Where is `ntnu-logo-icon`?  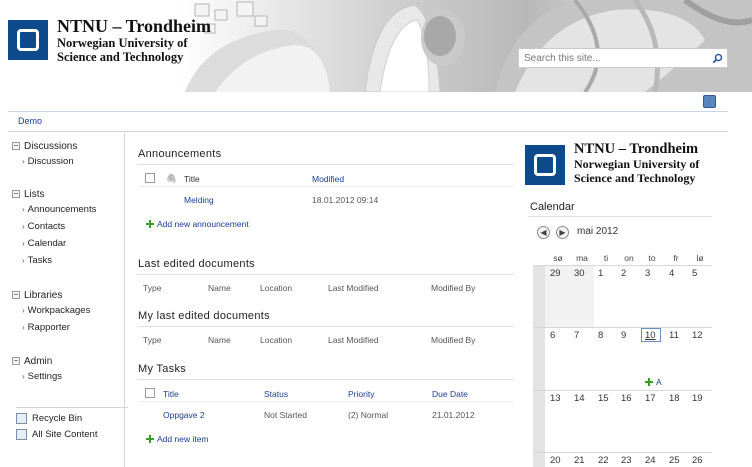 ntnu-logo-icon is located at coordinates (545, 165).